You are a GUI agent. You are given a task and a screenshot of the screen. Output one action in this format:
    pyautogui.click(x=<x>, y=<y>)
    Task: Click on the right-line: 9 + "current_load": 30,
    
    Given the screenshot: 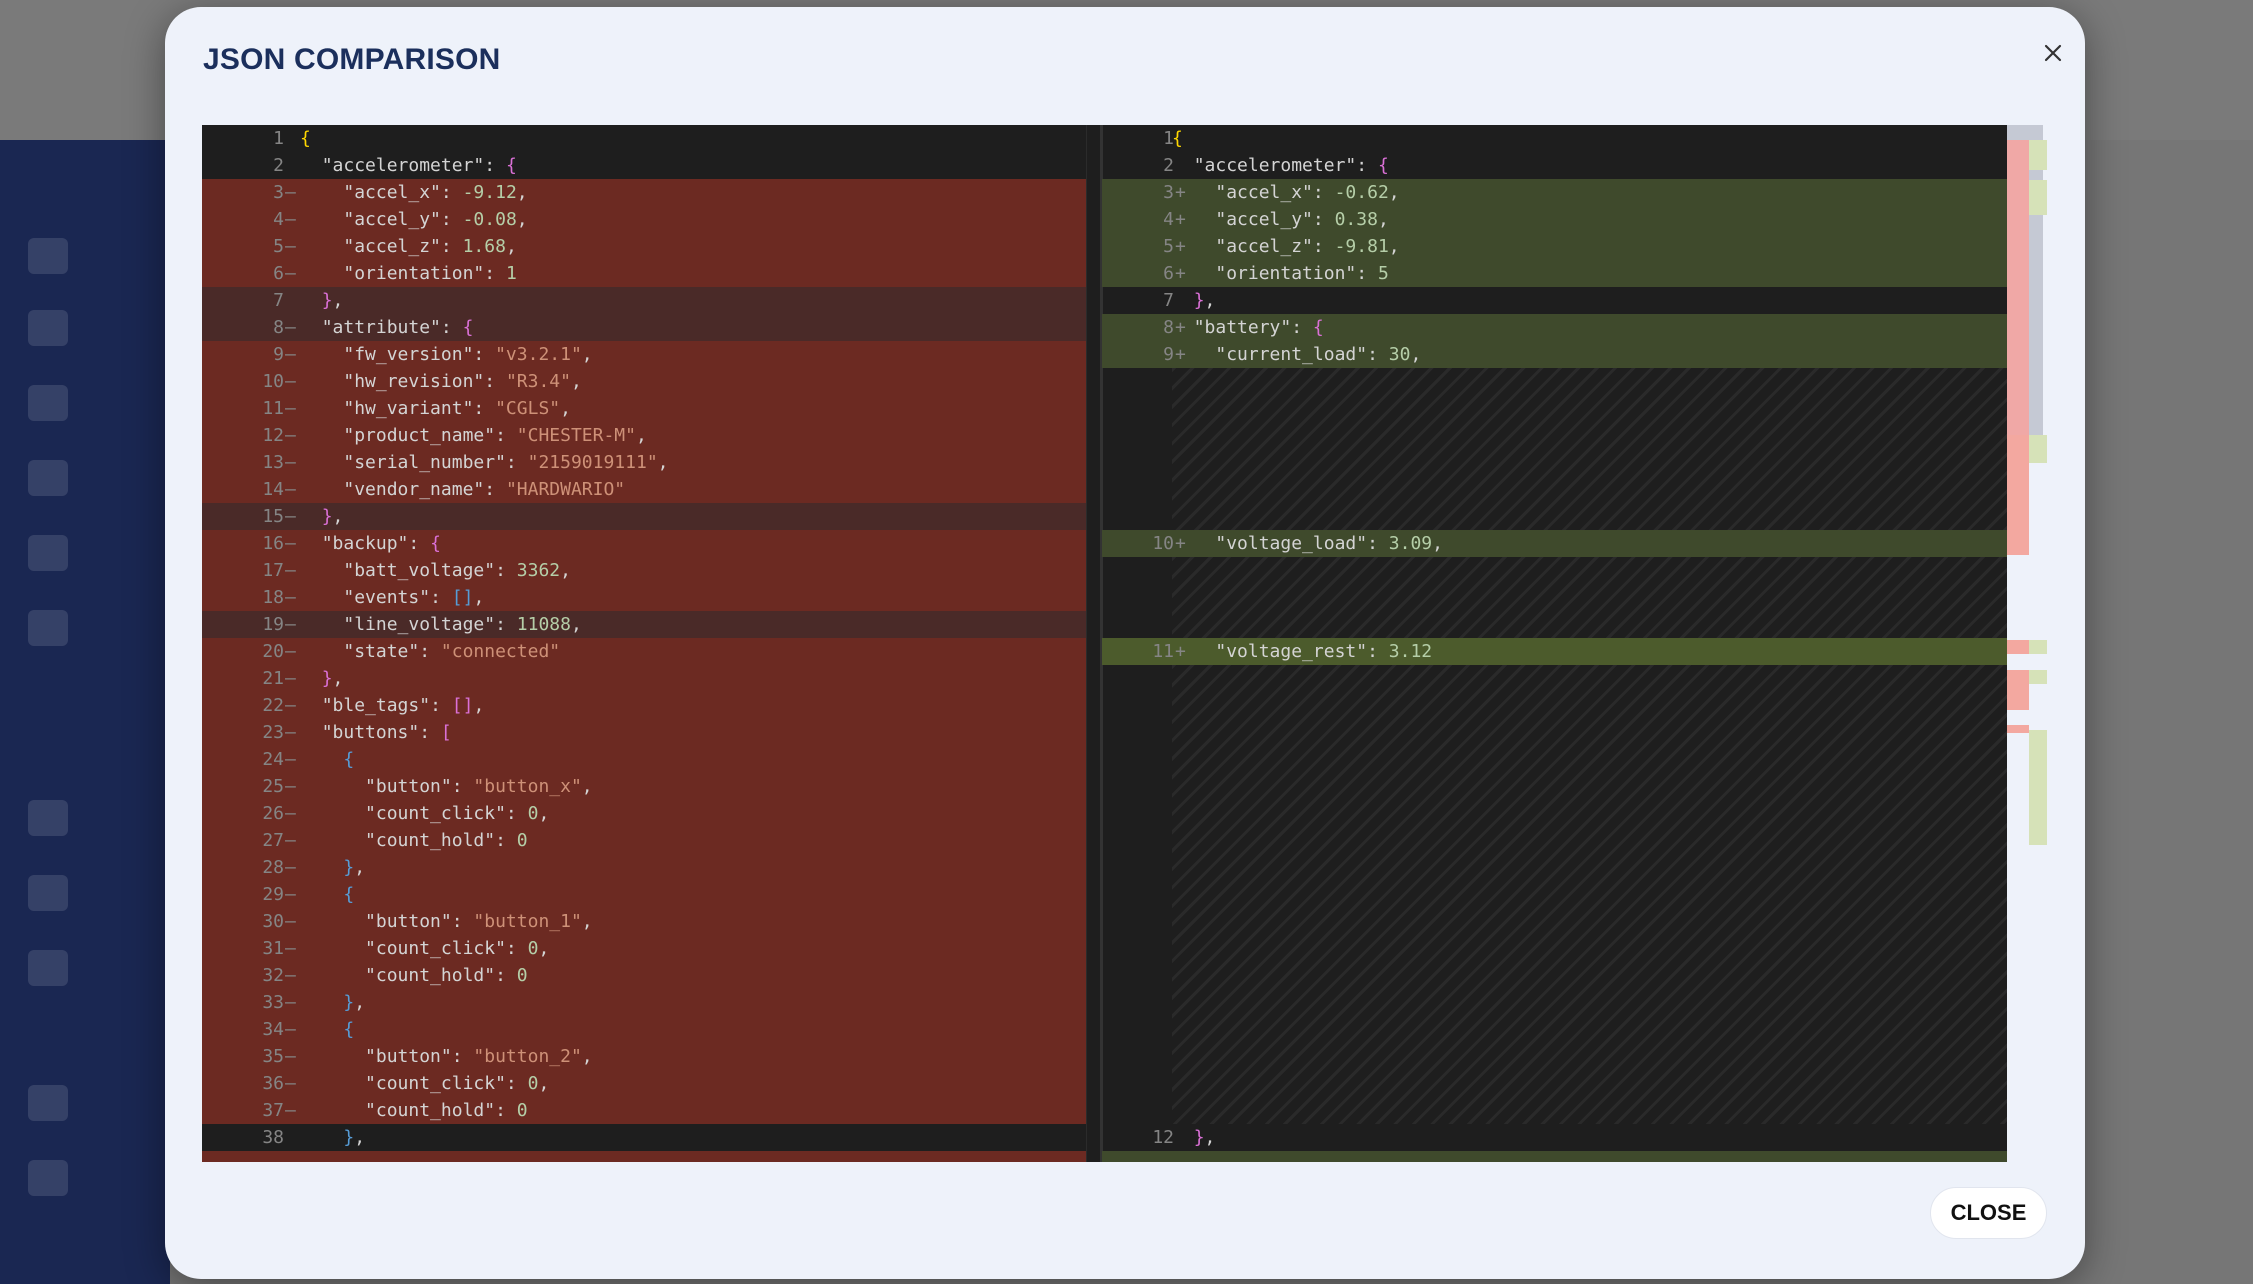 What is the action you would take?
    pyautogui.click(x=1554, y=354)
    